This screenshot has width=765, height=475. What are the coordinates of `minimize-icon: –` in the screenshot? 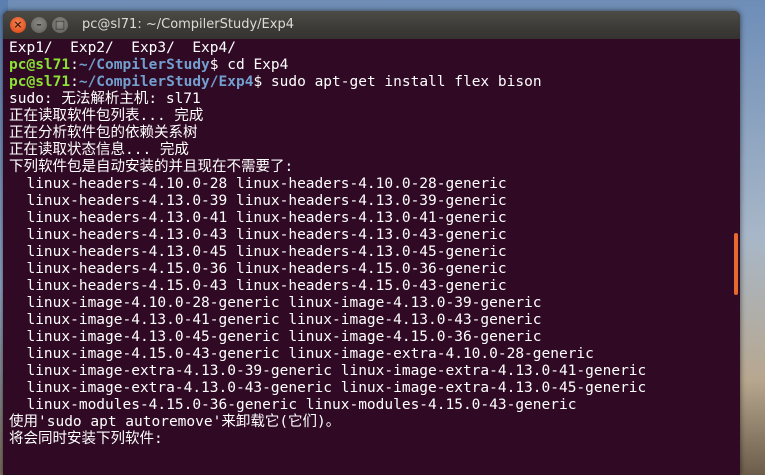 It's located at (39, 24).